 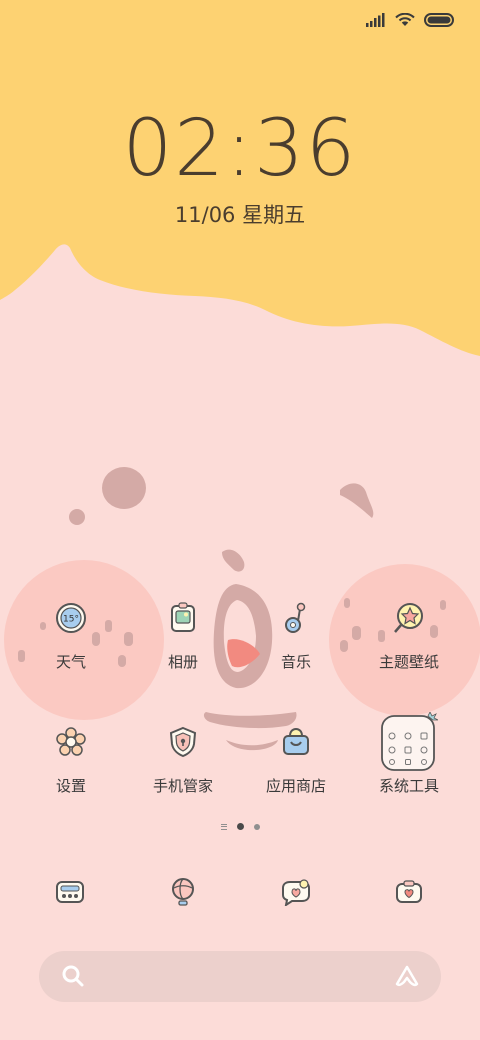 I want to click on browser-globe-icon, so click(x=183, y=892).